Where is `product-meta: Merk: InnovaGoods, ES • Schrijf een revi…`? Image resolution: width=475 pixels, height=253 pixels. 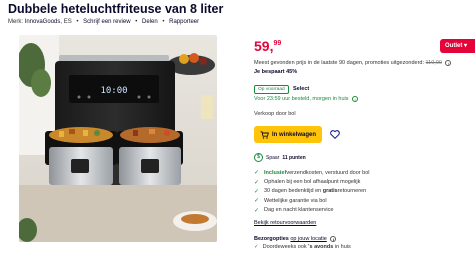 product-meta: Merk: InnovaGoods, ES • Schrijf een revi… is located at coordinates (103, 22).